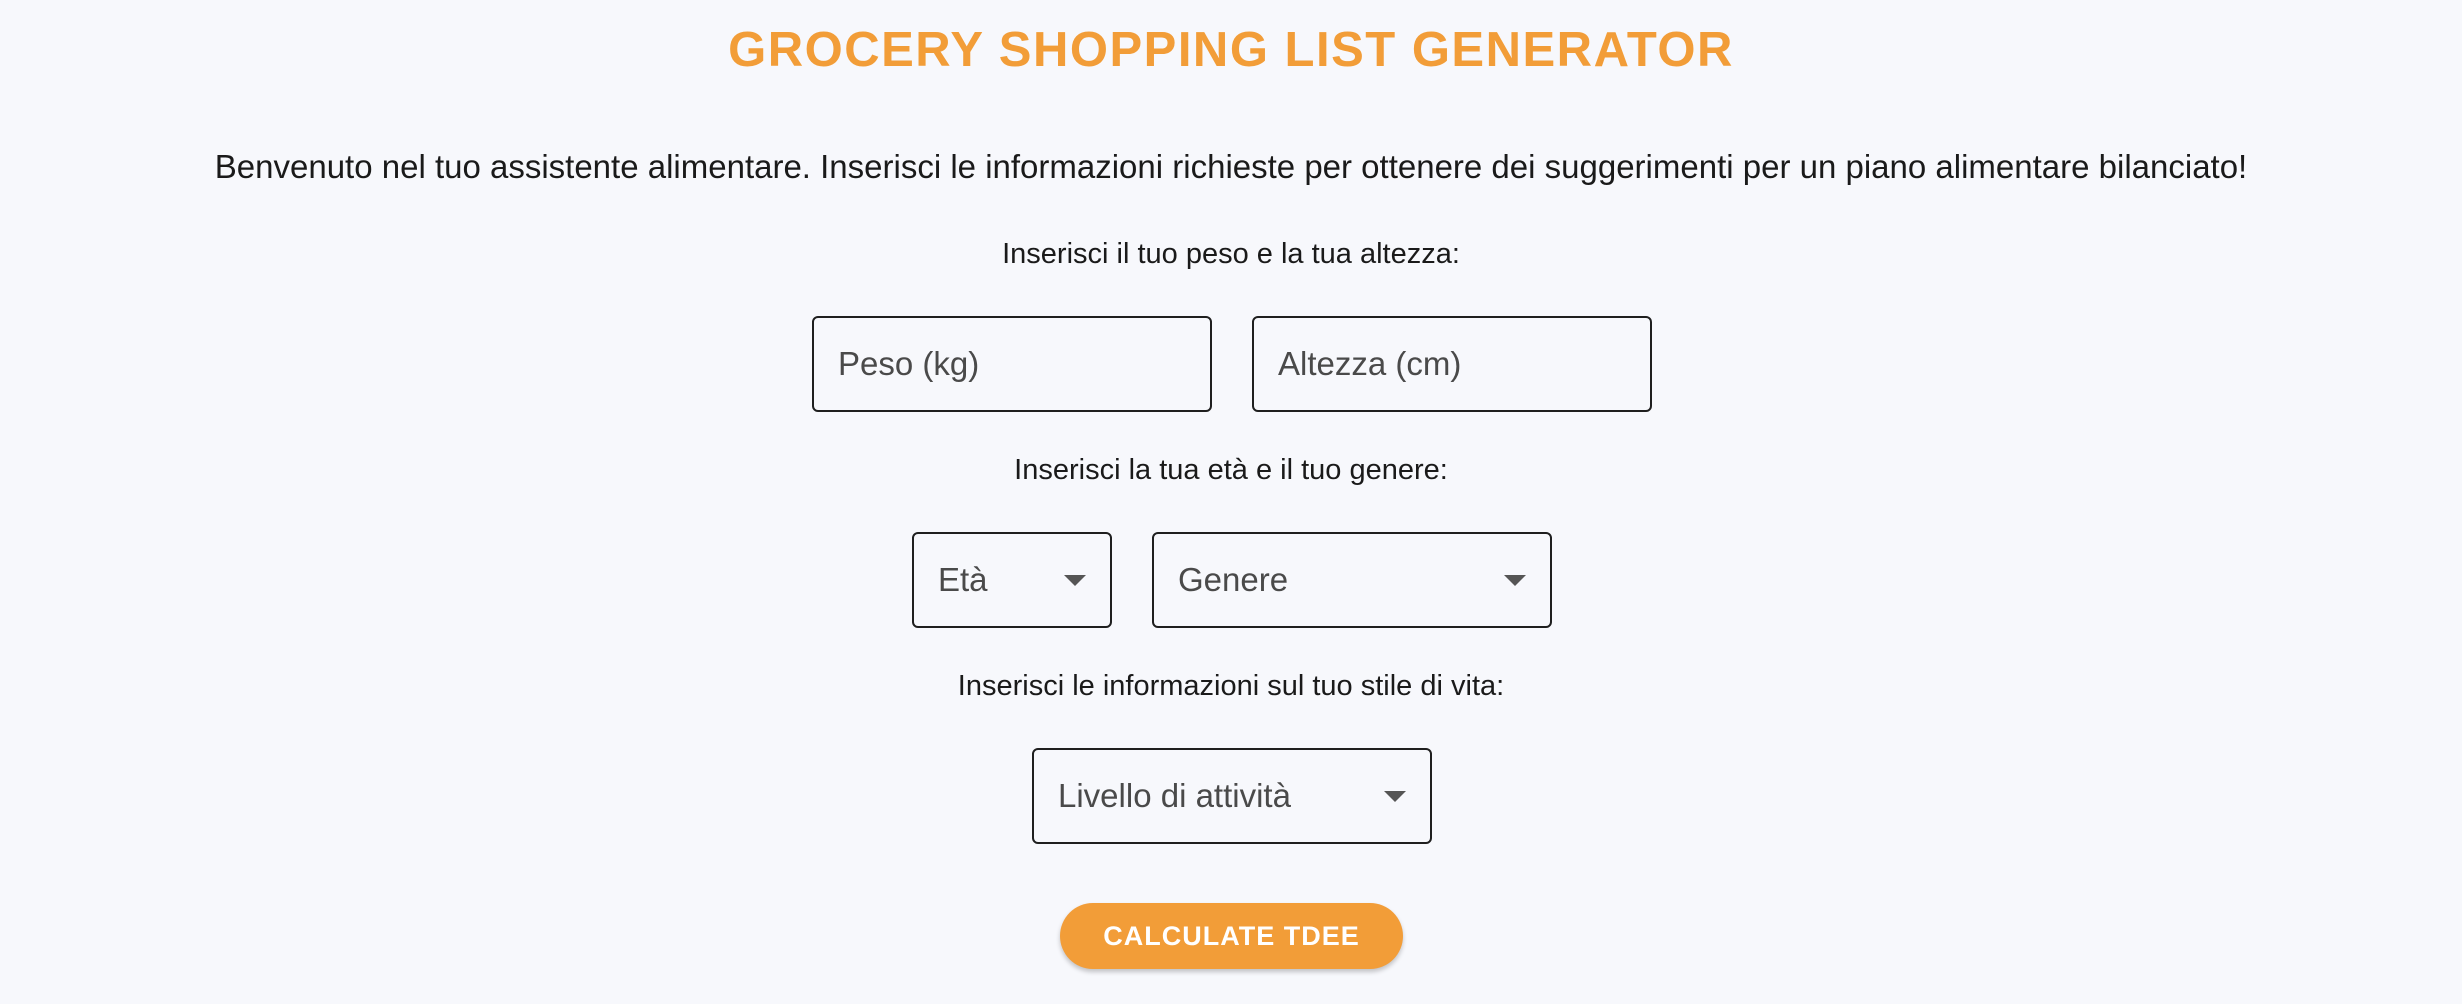 This screenshot has height=1004, width=2462. Describe the element at coordinates (1231, 470) in the screenshot. I see `age-gender-label: Inserisci la tua età e il tuo genere:` at that location.